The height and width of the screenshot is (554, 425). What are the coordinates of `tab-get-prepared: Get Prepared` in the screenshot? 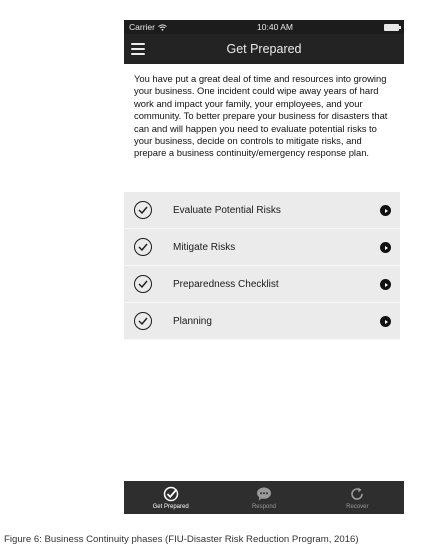 It's located at (170, 497).